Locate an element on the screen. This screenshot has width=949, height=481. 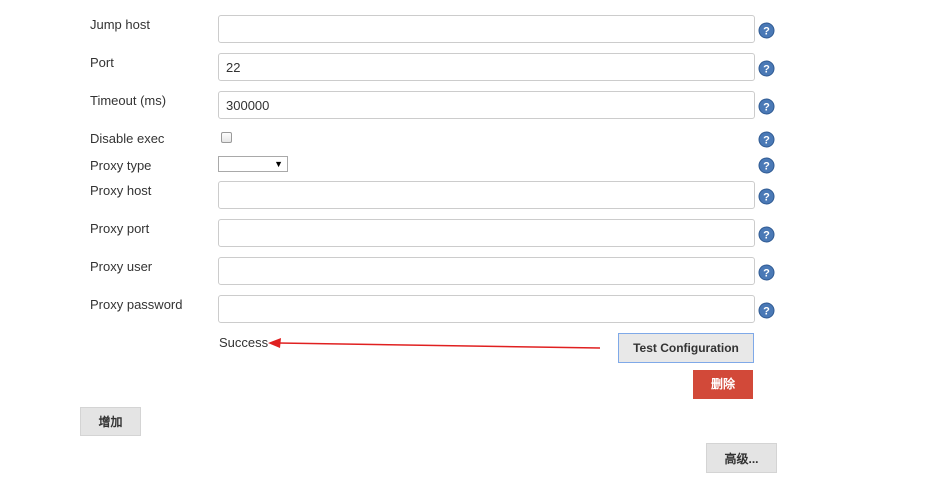
label-timeout: Timeout (ms) is located at coordinates (128, 100).